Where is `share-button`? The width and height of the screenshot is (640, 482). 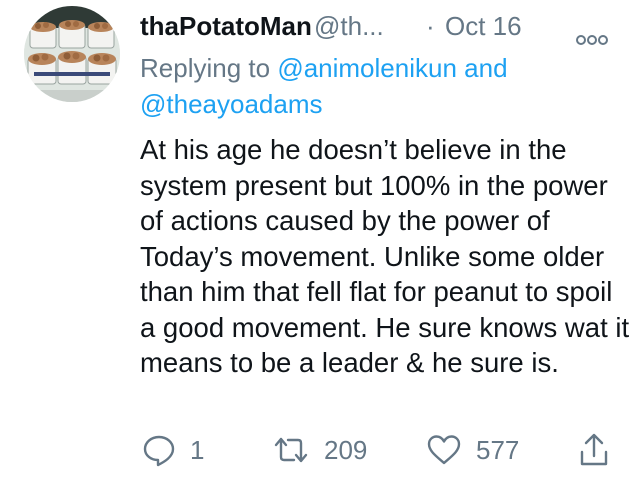
share-button is located at coordinates (594, 450).